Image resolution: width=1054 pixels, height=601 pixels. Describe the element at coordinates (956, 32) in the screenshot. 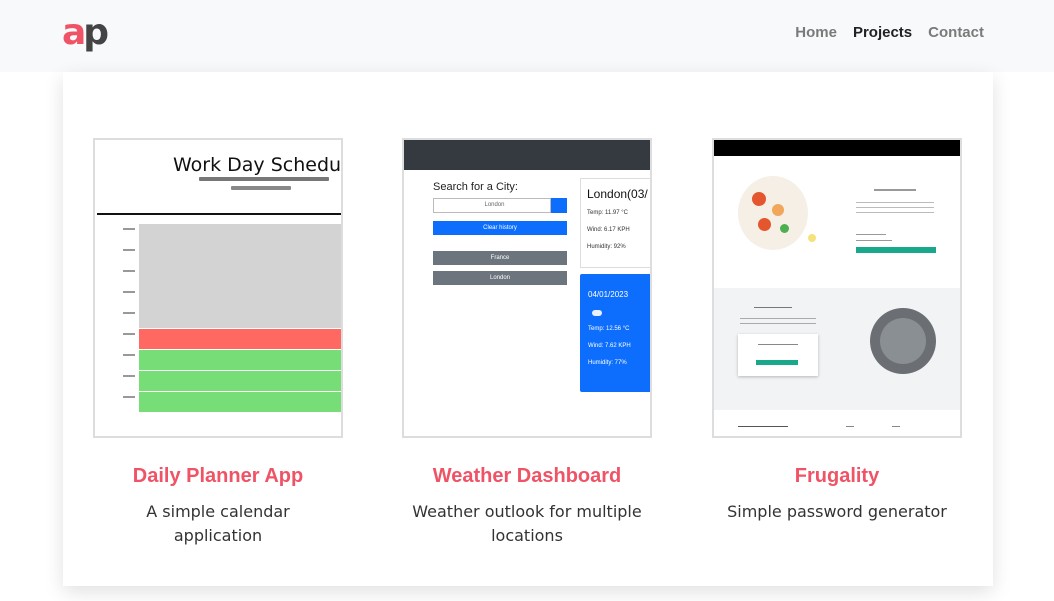

I see `nav-link-contact: Contact` at that location.